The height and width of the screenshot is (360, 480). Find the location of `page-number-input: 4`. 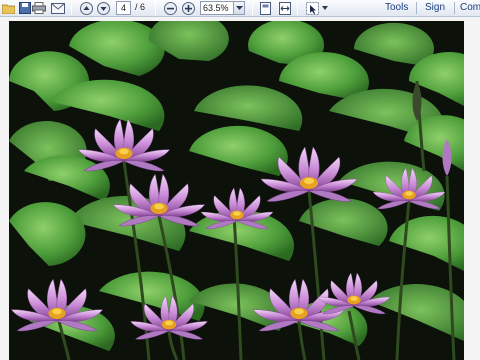

page-number-input: 4 is located at coordinates (123, 8).